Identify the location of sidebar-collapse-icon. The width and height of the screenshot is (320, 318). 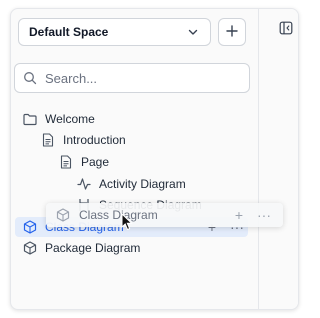
(286, 29).